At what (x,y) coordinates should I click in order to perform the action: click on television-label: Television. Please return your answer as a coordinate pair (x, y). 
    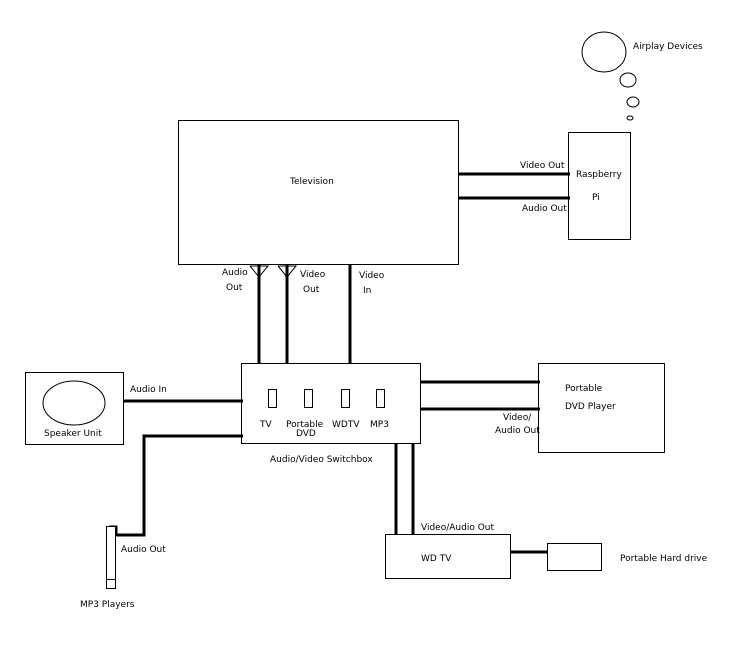
    Looking at the image, I should click on (311, 182).